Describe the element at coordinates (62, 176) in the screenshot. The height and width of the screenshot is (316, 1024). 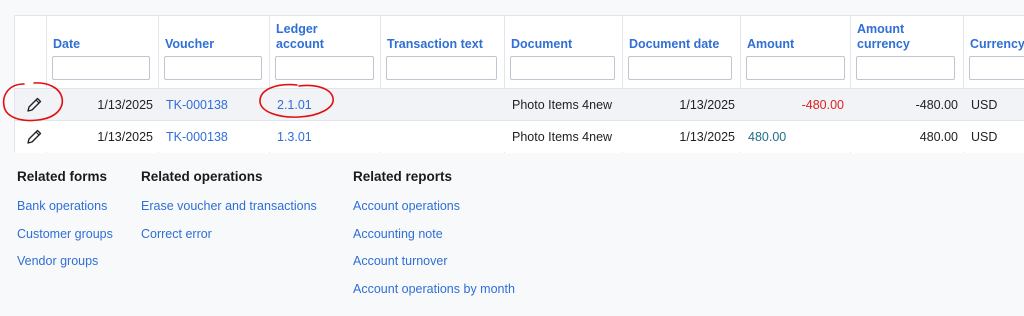
I see `related-forms-title: Related forms` at that location.